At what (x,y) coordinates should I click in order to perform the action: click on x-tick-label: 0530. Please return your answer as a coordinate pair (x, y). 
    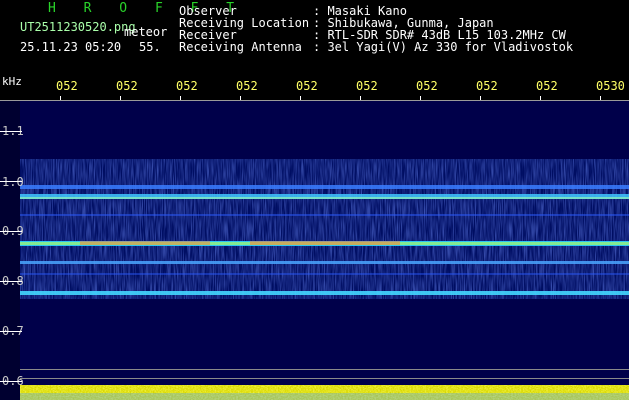
    Looking at the image, I should click on (610, 86).